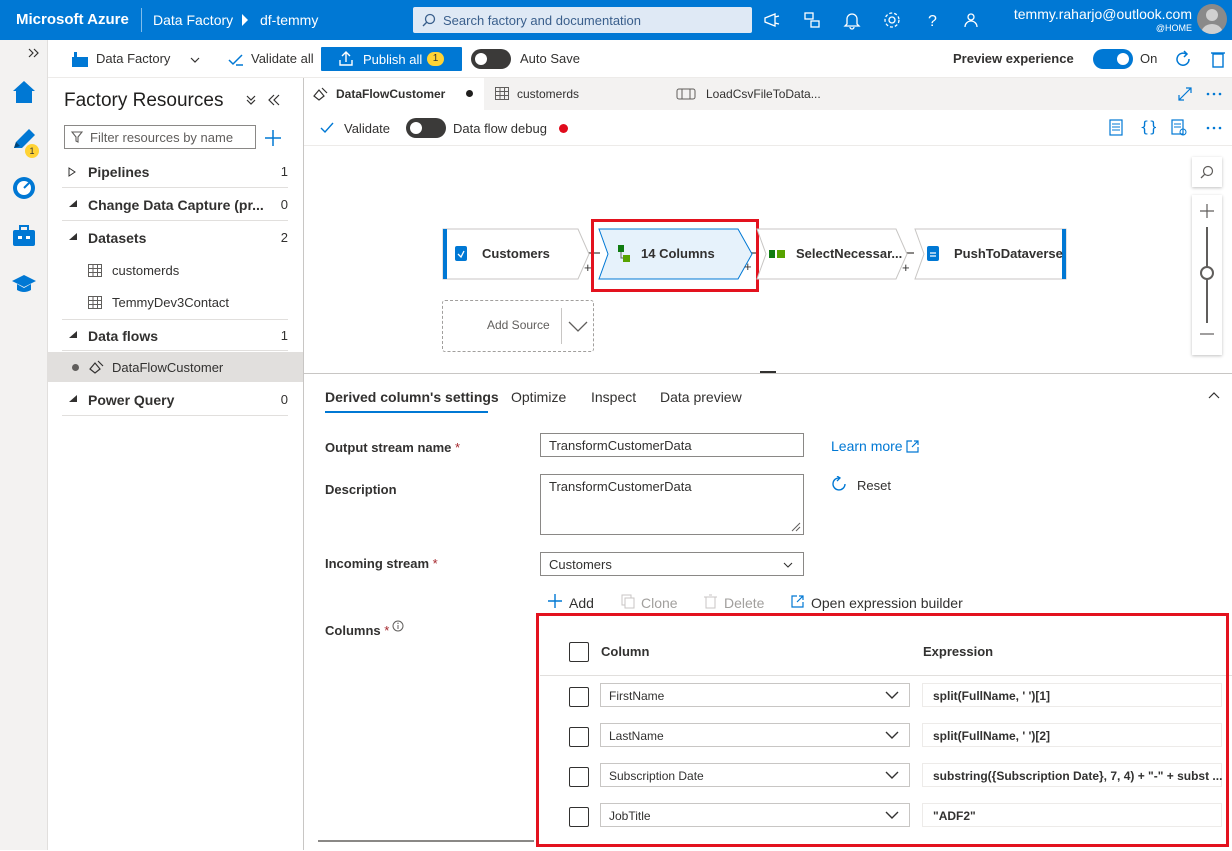  What do you see at coordinates (133, 58) in the screenshot?
I see `data-factory-mode: Data Factory` at bounding box center [133, 58].